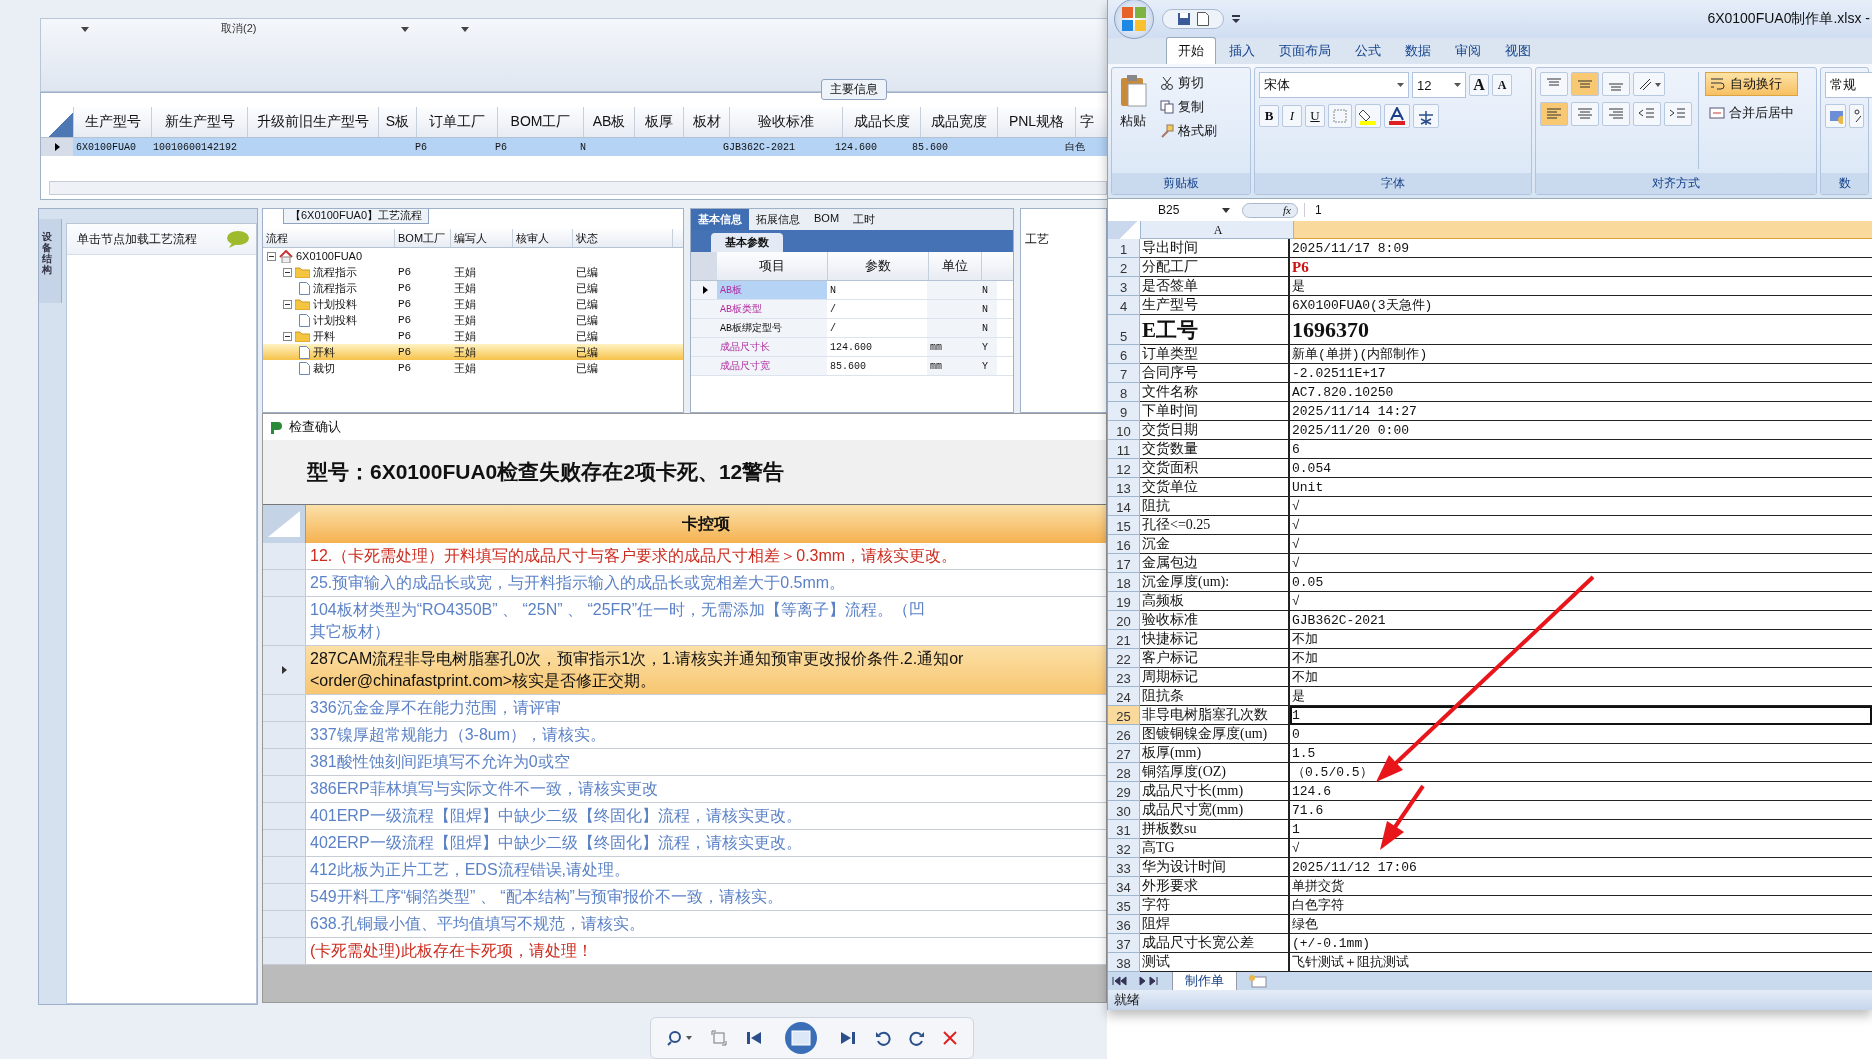 This screenshot has height=1059, width=1872. Describe the element at coordinates (852, 309) in the screenshot. I see `table-row: AB板类型 / N` at that location.